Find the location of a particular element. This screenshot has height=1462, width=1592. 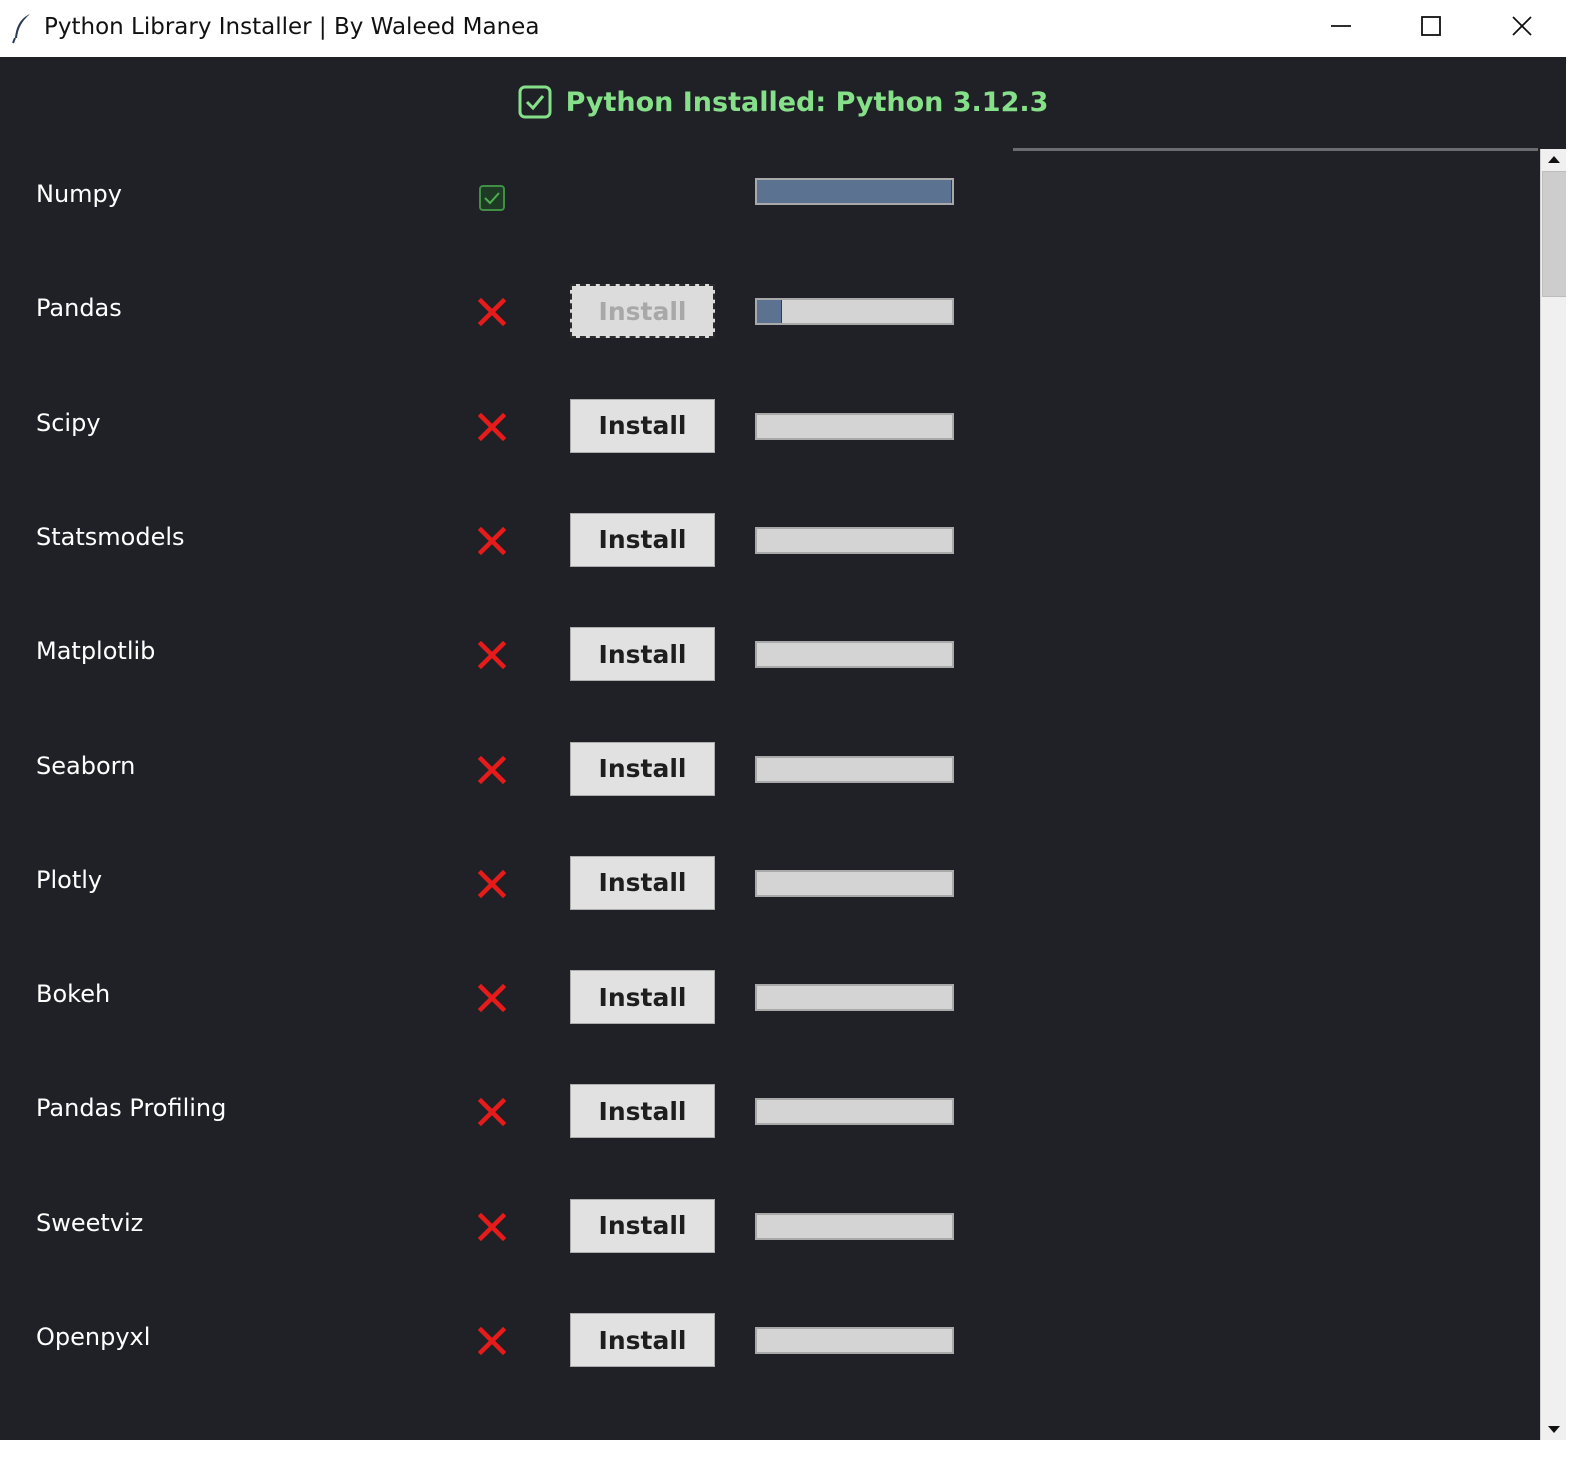

library-name: Bokeh is located at coordinates (73, 994).